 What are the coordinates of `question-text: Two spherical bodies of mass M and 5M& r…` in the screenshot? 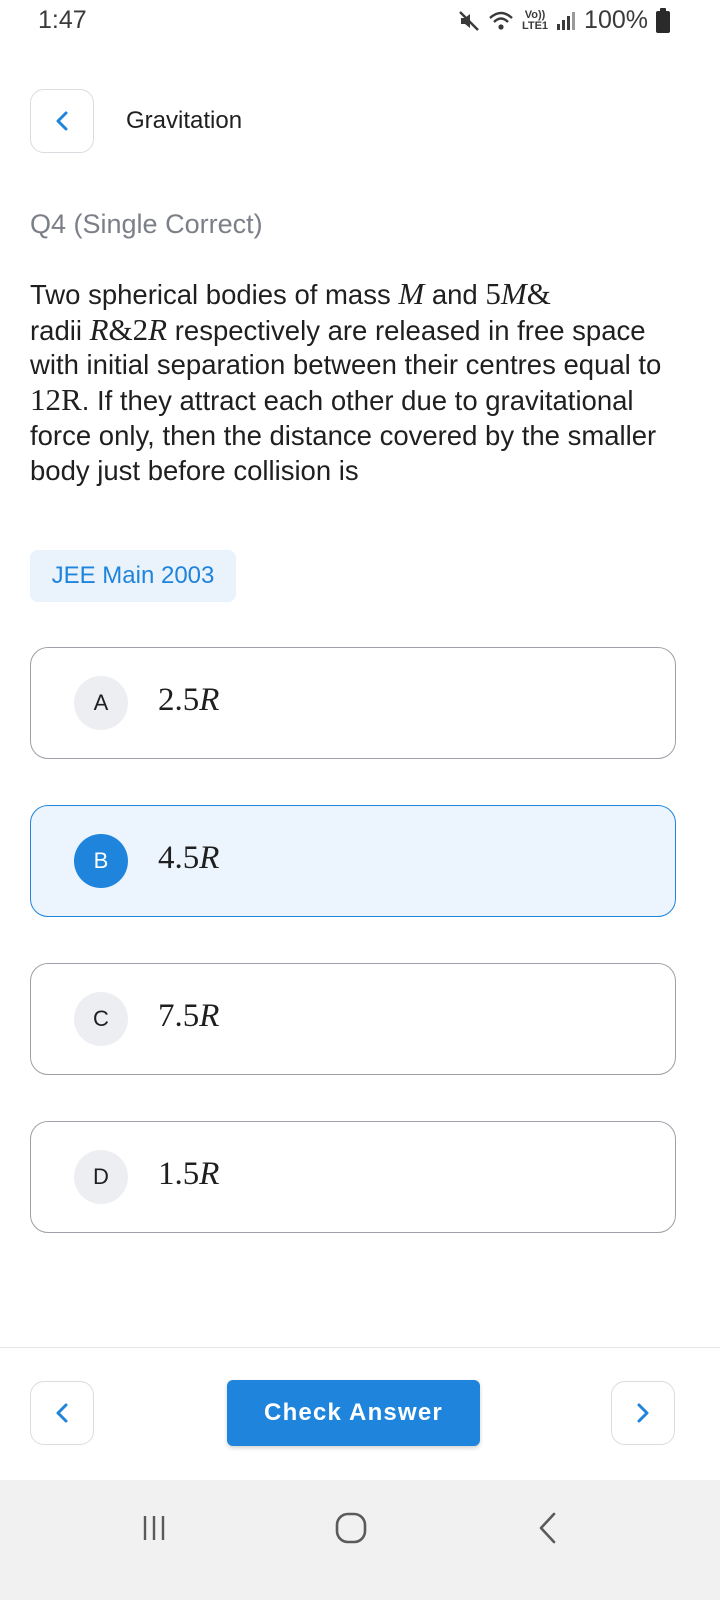 It's located at (360, 382).